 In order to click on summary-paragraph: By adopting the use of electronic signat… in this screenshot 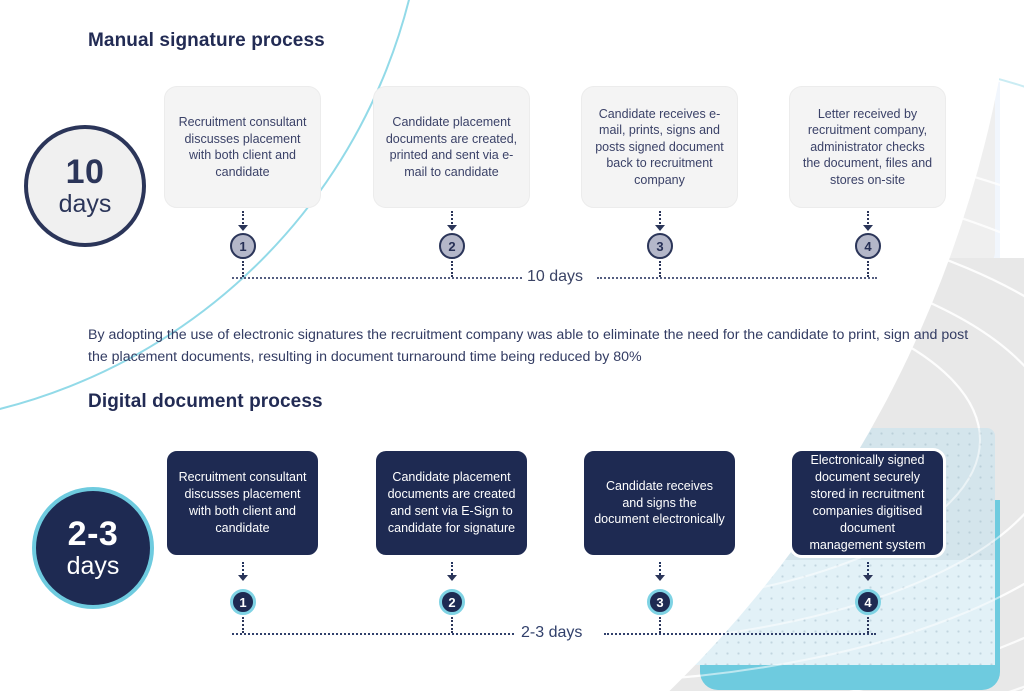, I will do `click(528, 346)`.